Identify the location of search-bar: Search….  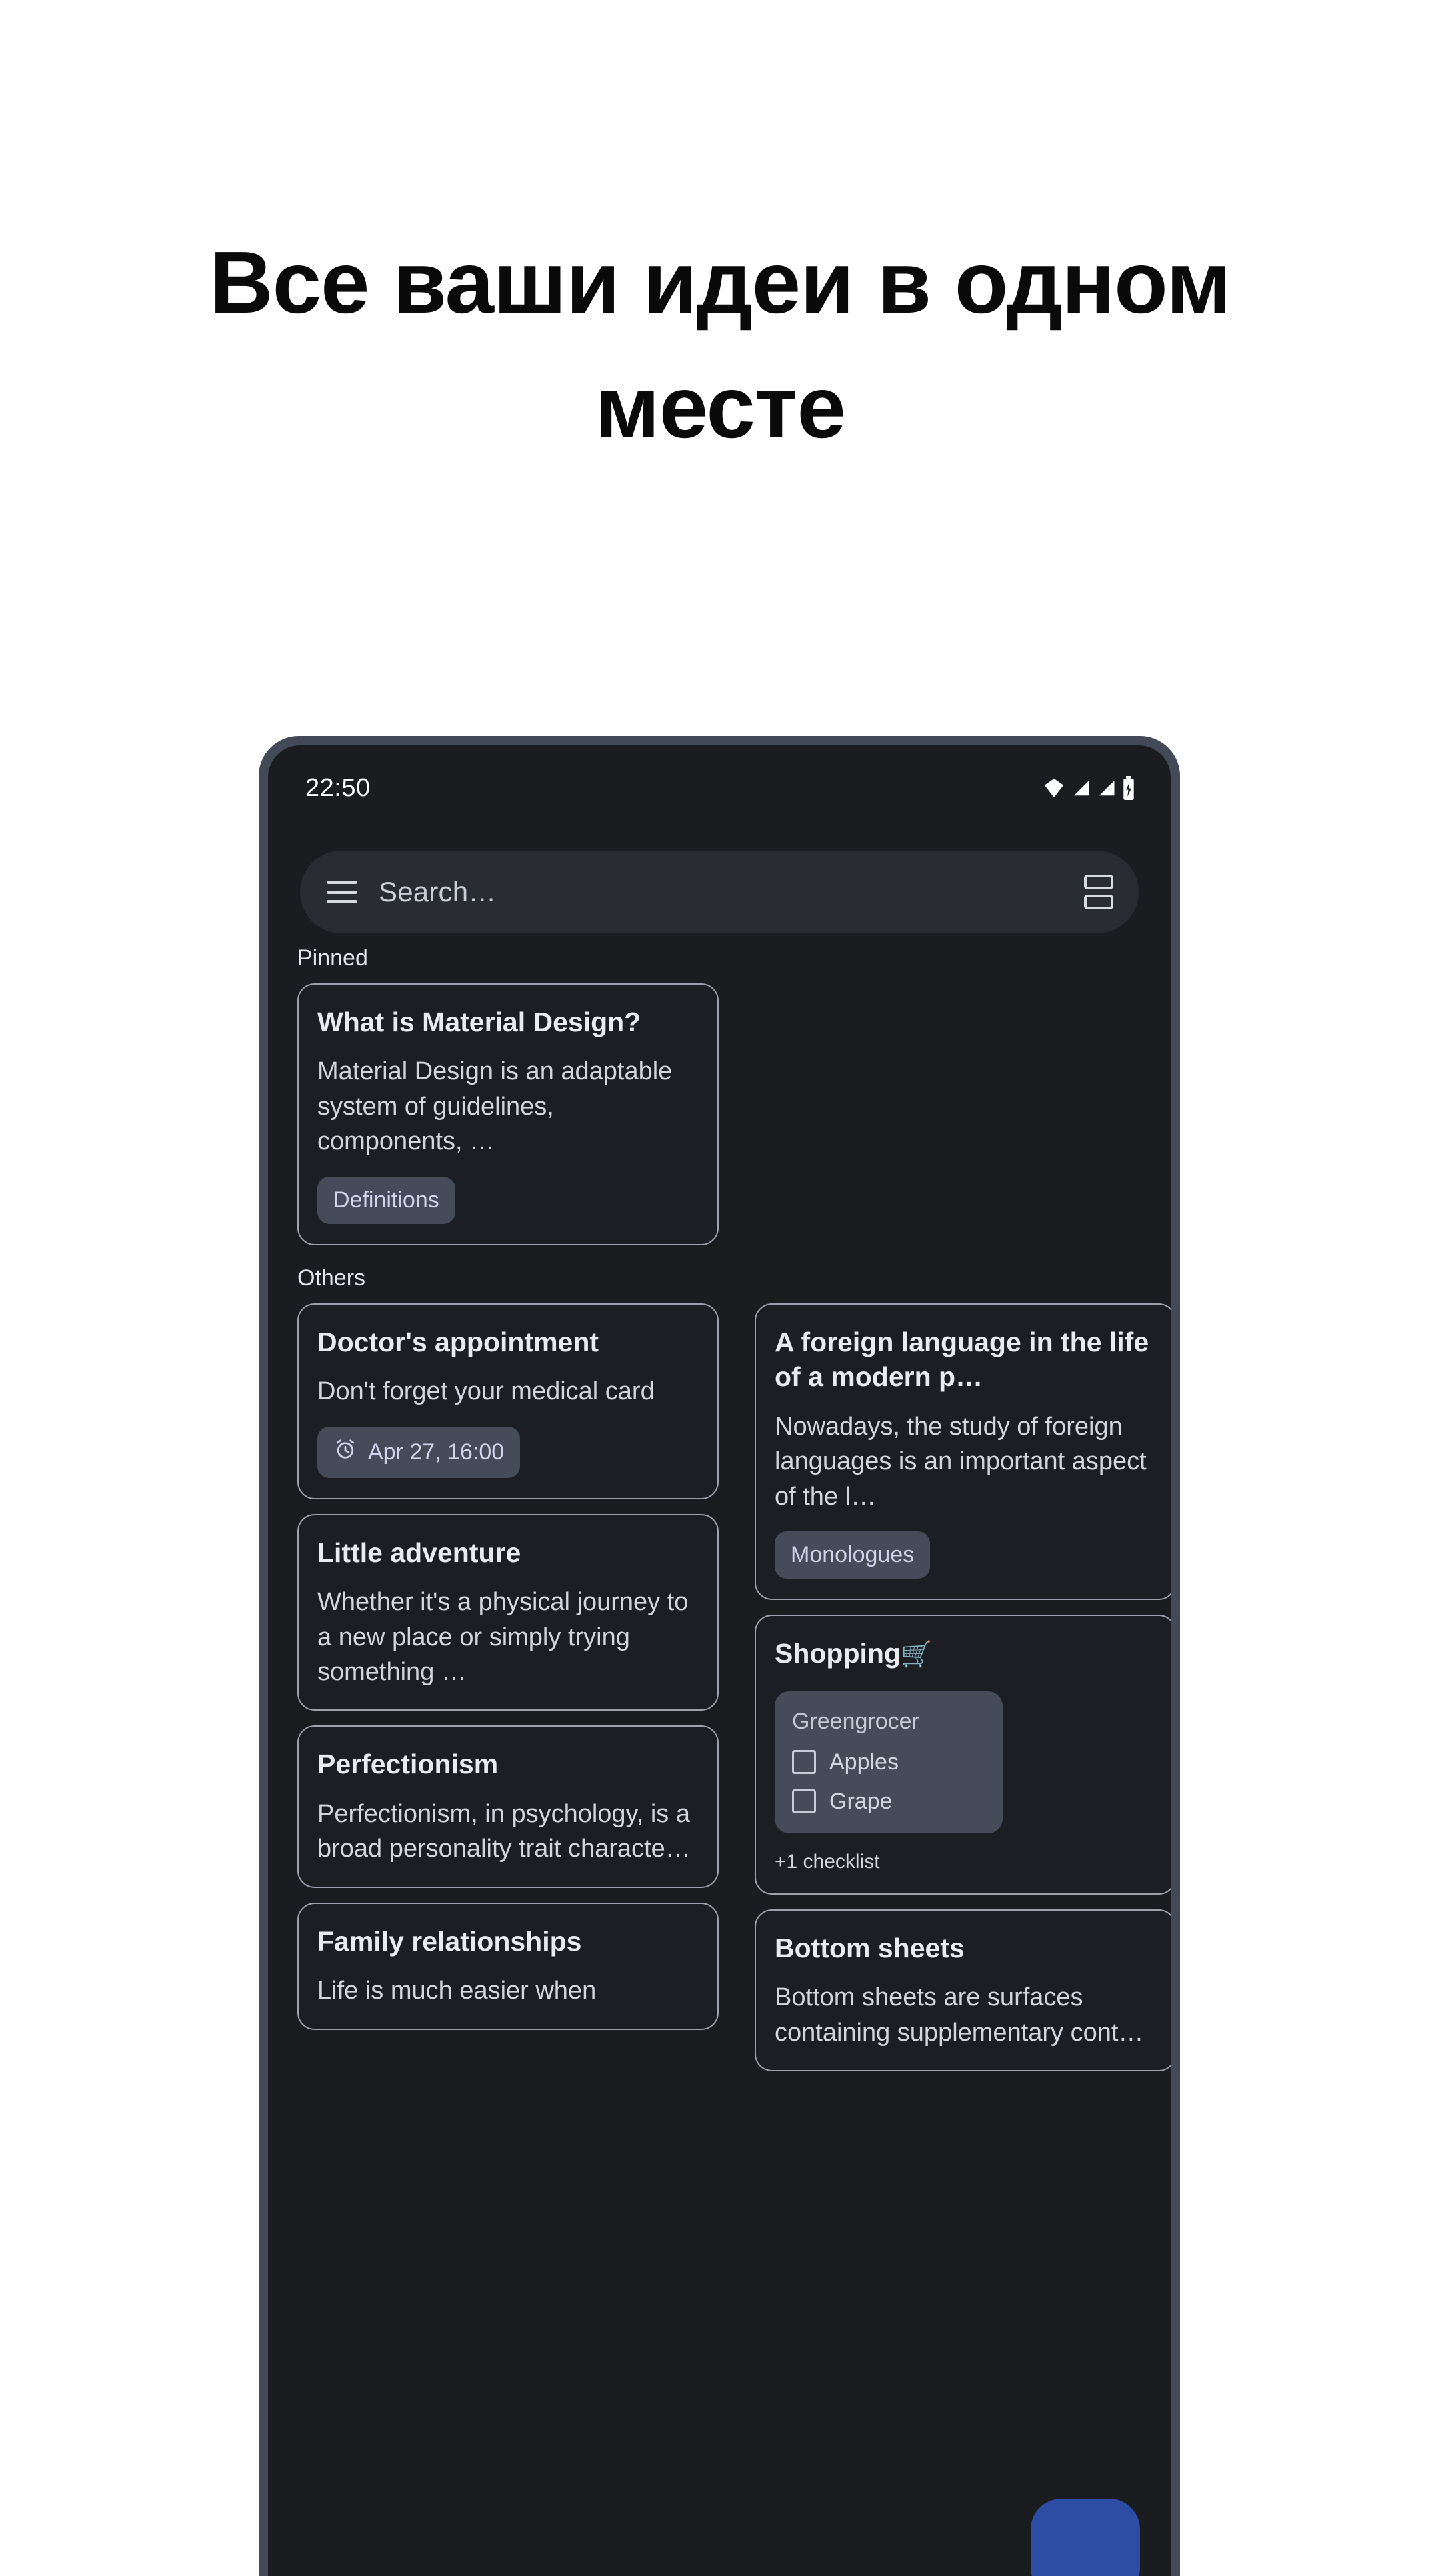
(719, 892).